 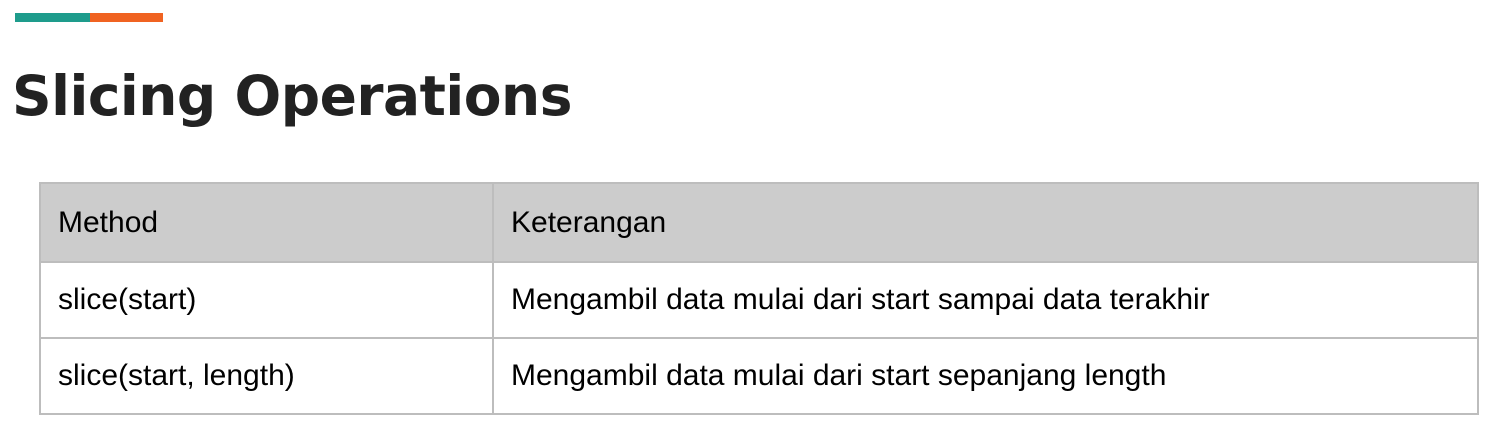 I want to click on accent-bar, so click(x=89, y=17).